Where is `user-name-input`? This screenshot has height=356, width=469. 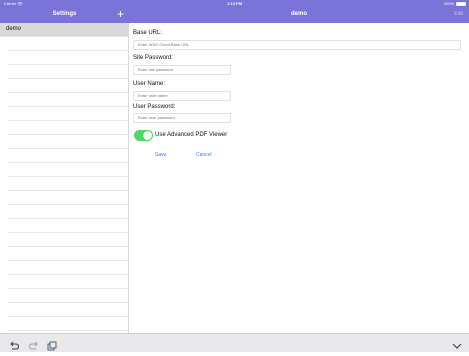
user-name-input is located at coordinates (182, 96).